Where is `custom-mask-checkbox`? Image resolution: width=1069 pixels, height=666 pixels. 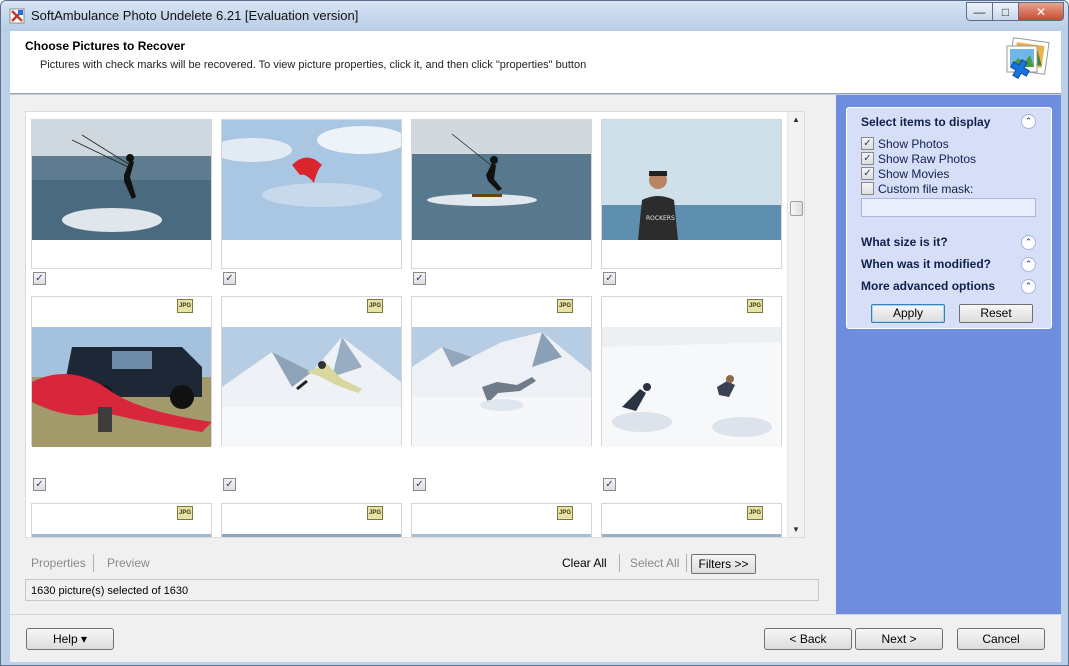
custom-mask-checkbox is located at coordinates (867, 189).